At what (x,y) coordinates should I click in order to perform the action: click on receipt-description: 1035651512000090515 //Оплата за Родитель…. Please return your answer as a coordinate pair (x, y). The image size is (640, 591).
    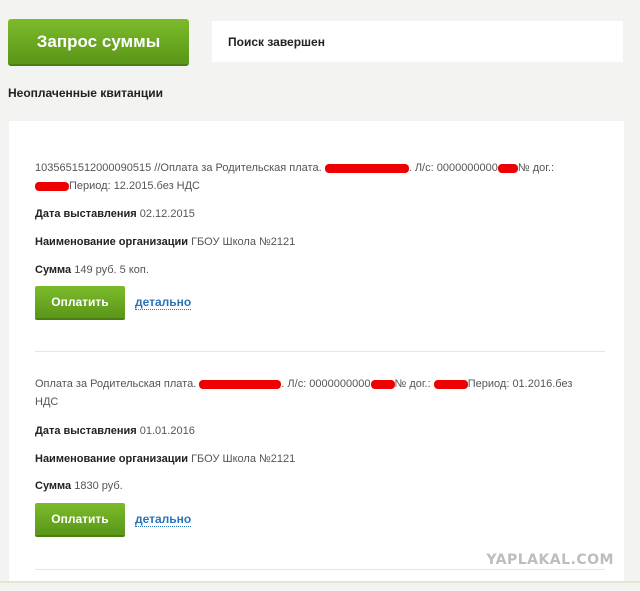
    Looking at the image, I should click on (295, 177).